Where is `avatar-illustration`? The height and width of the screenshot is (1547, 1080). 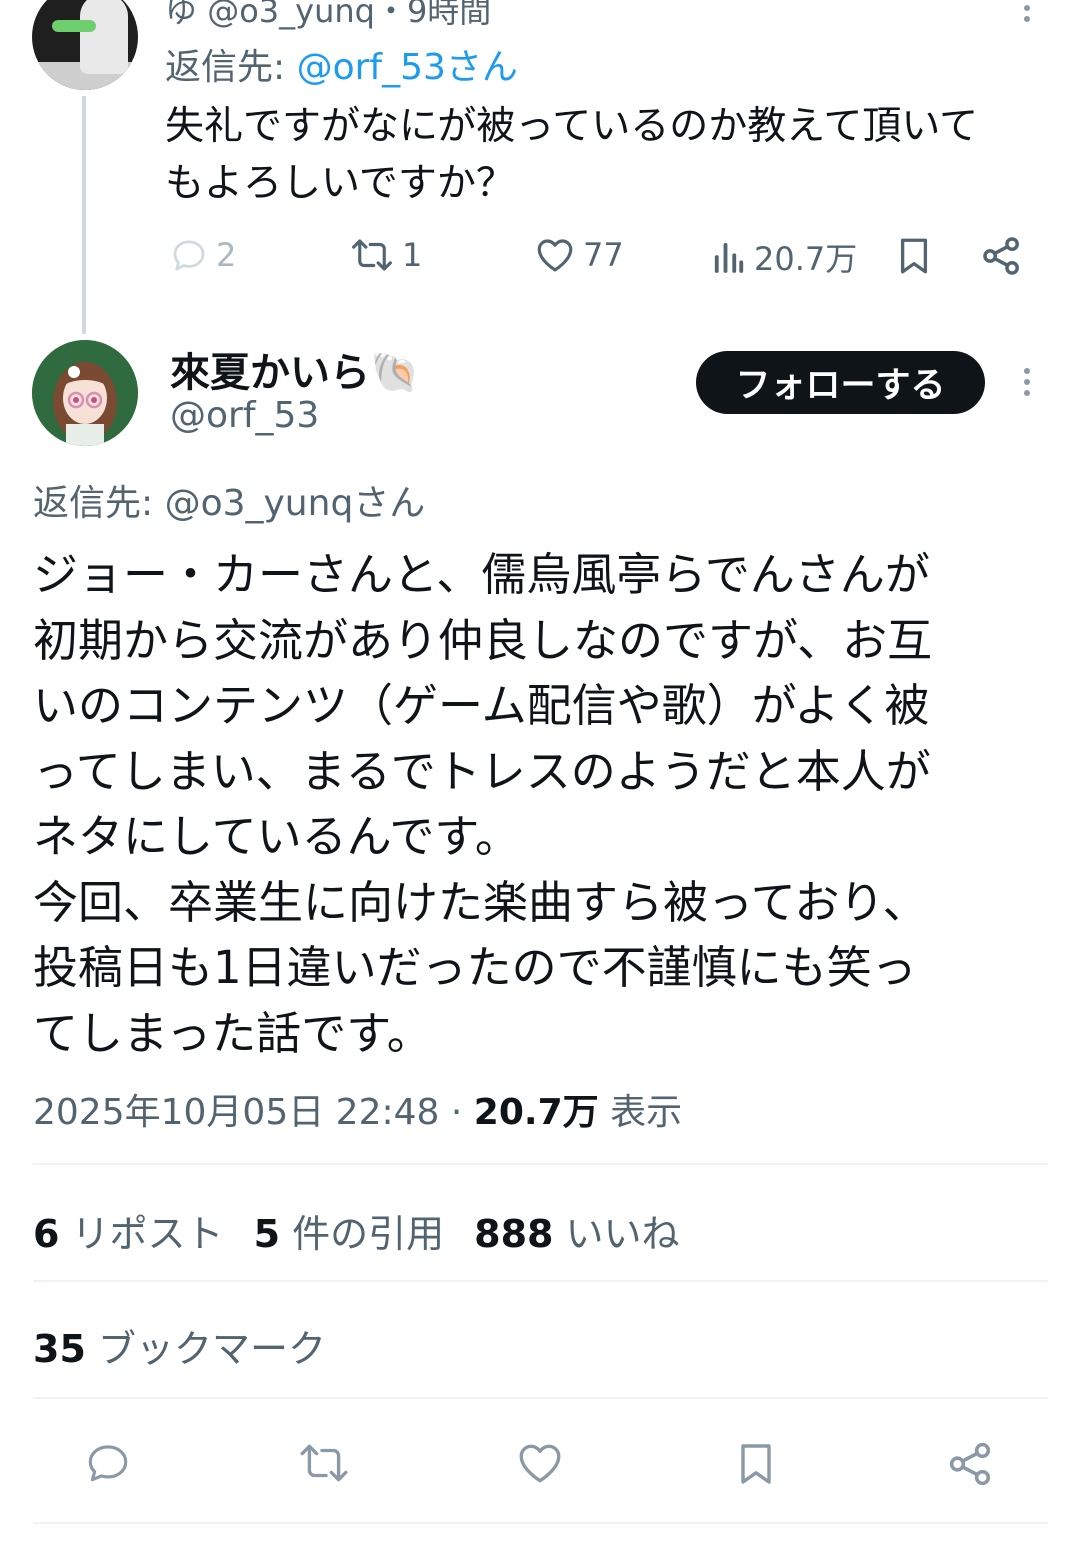 avatar-illustration is located at coordinates (85, 393).